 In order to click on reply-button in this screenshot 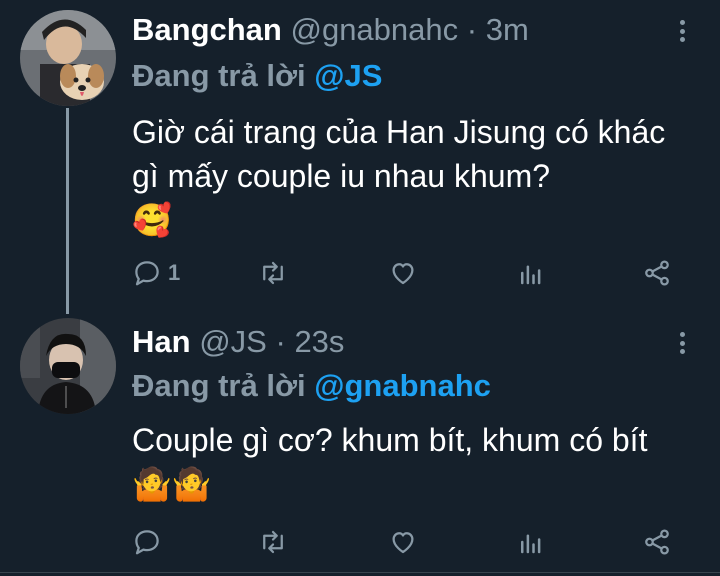, I will do `click(150, 542)`.